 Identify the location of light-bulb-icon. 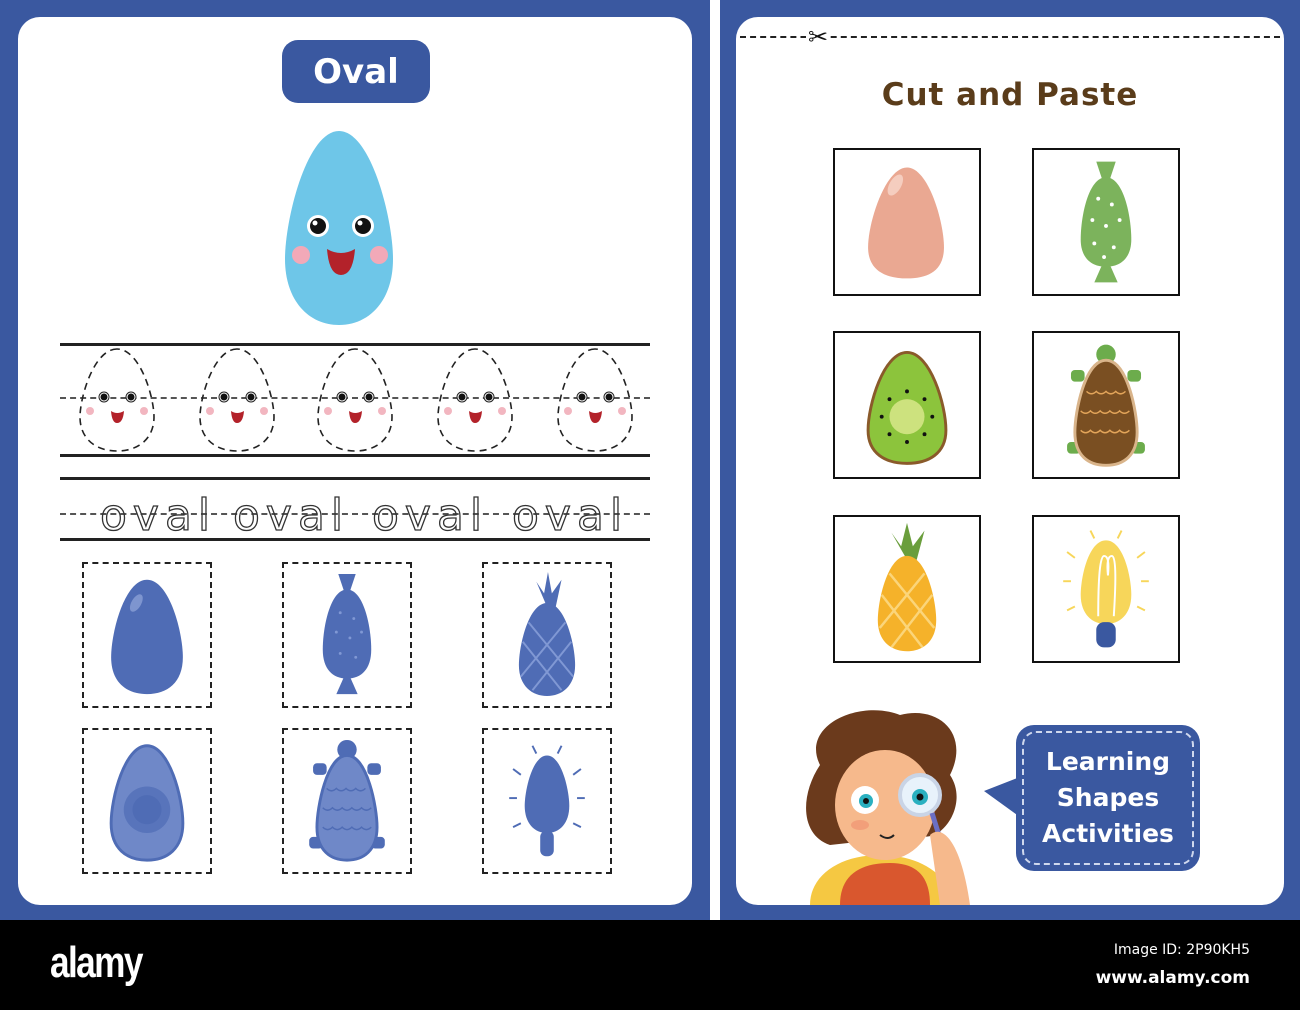
(1106, 589).